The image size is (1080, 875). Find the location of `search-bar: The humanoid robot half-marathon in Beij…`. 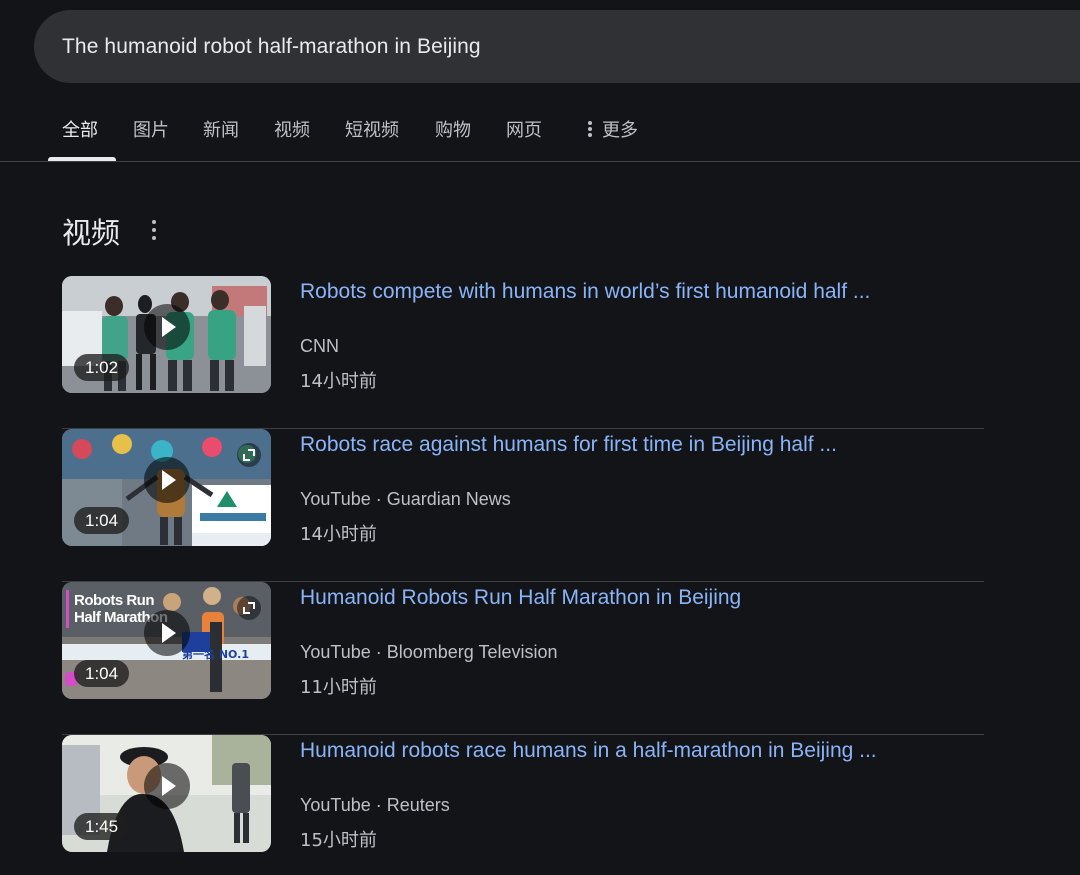

search-bar: The humanoid robot half-marathon in Beij… is located at coordinates (557, 46).